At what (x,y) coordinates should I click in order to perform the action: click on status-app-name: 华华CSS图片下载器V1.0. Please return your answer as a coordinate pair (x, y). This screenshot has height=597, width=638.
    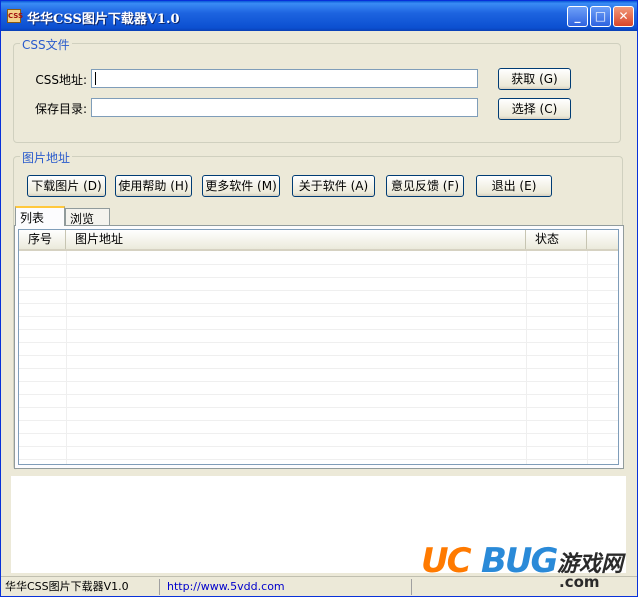
    Looking at the image, I should click on (67, 586).